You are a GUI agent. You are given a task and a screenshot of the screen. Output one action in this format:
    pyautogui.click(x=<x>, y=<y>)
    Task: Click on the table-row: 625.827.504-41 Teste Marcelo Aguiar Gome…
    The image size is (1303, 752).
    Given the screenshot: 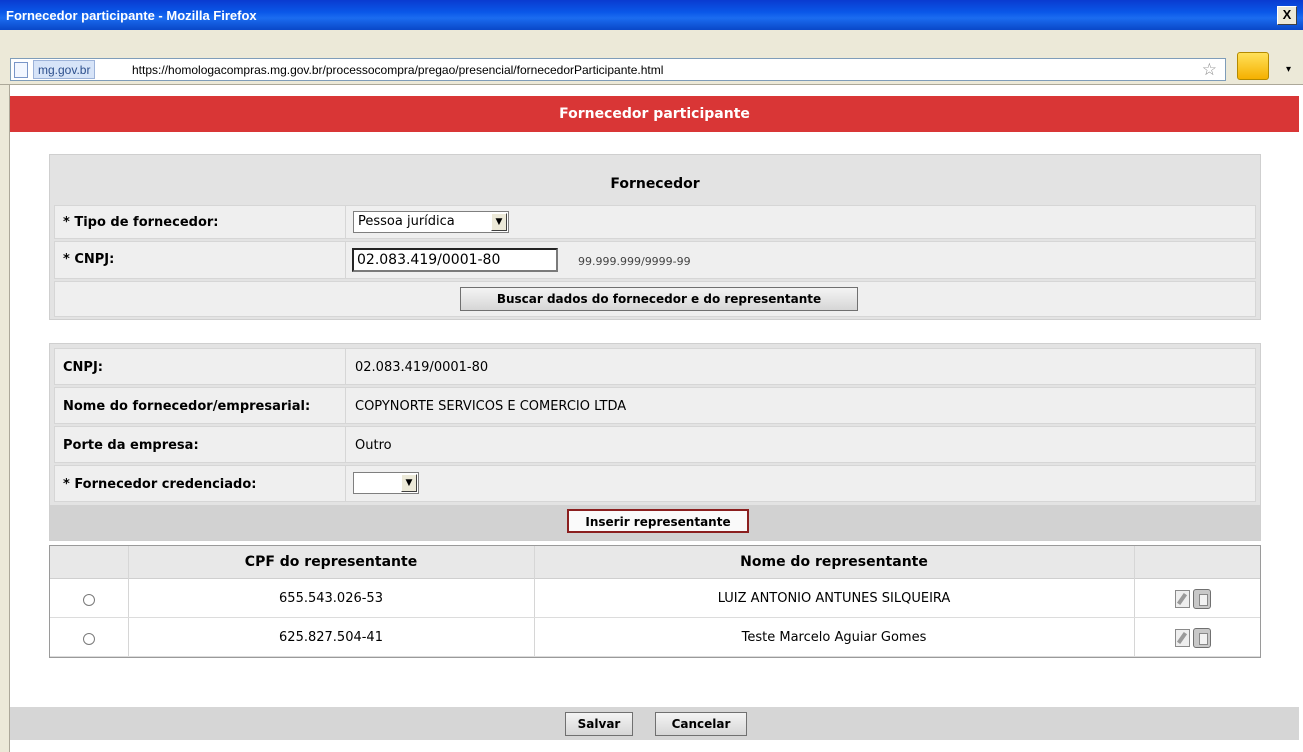 What is the action you would take?
    pyautogui.click(x=655, y=638)
    